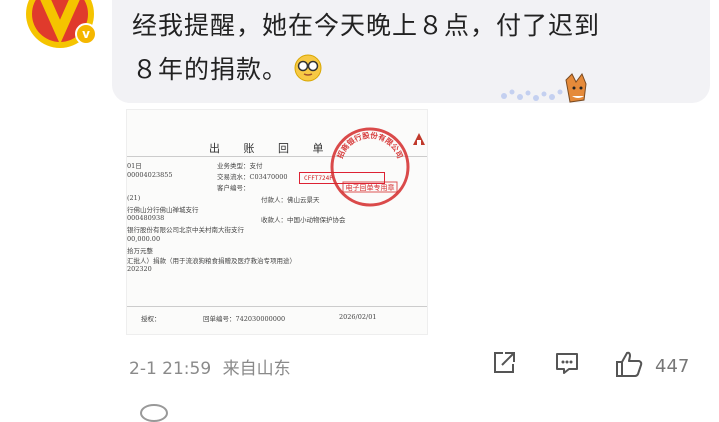  What do you see at coordinates (154, 413) in the screenshot?
I see `next-avatar-edge` at bounding box center [154, 413].